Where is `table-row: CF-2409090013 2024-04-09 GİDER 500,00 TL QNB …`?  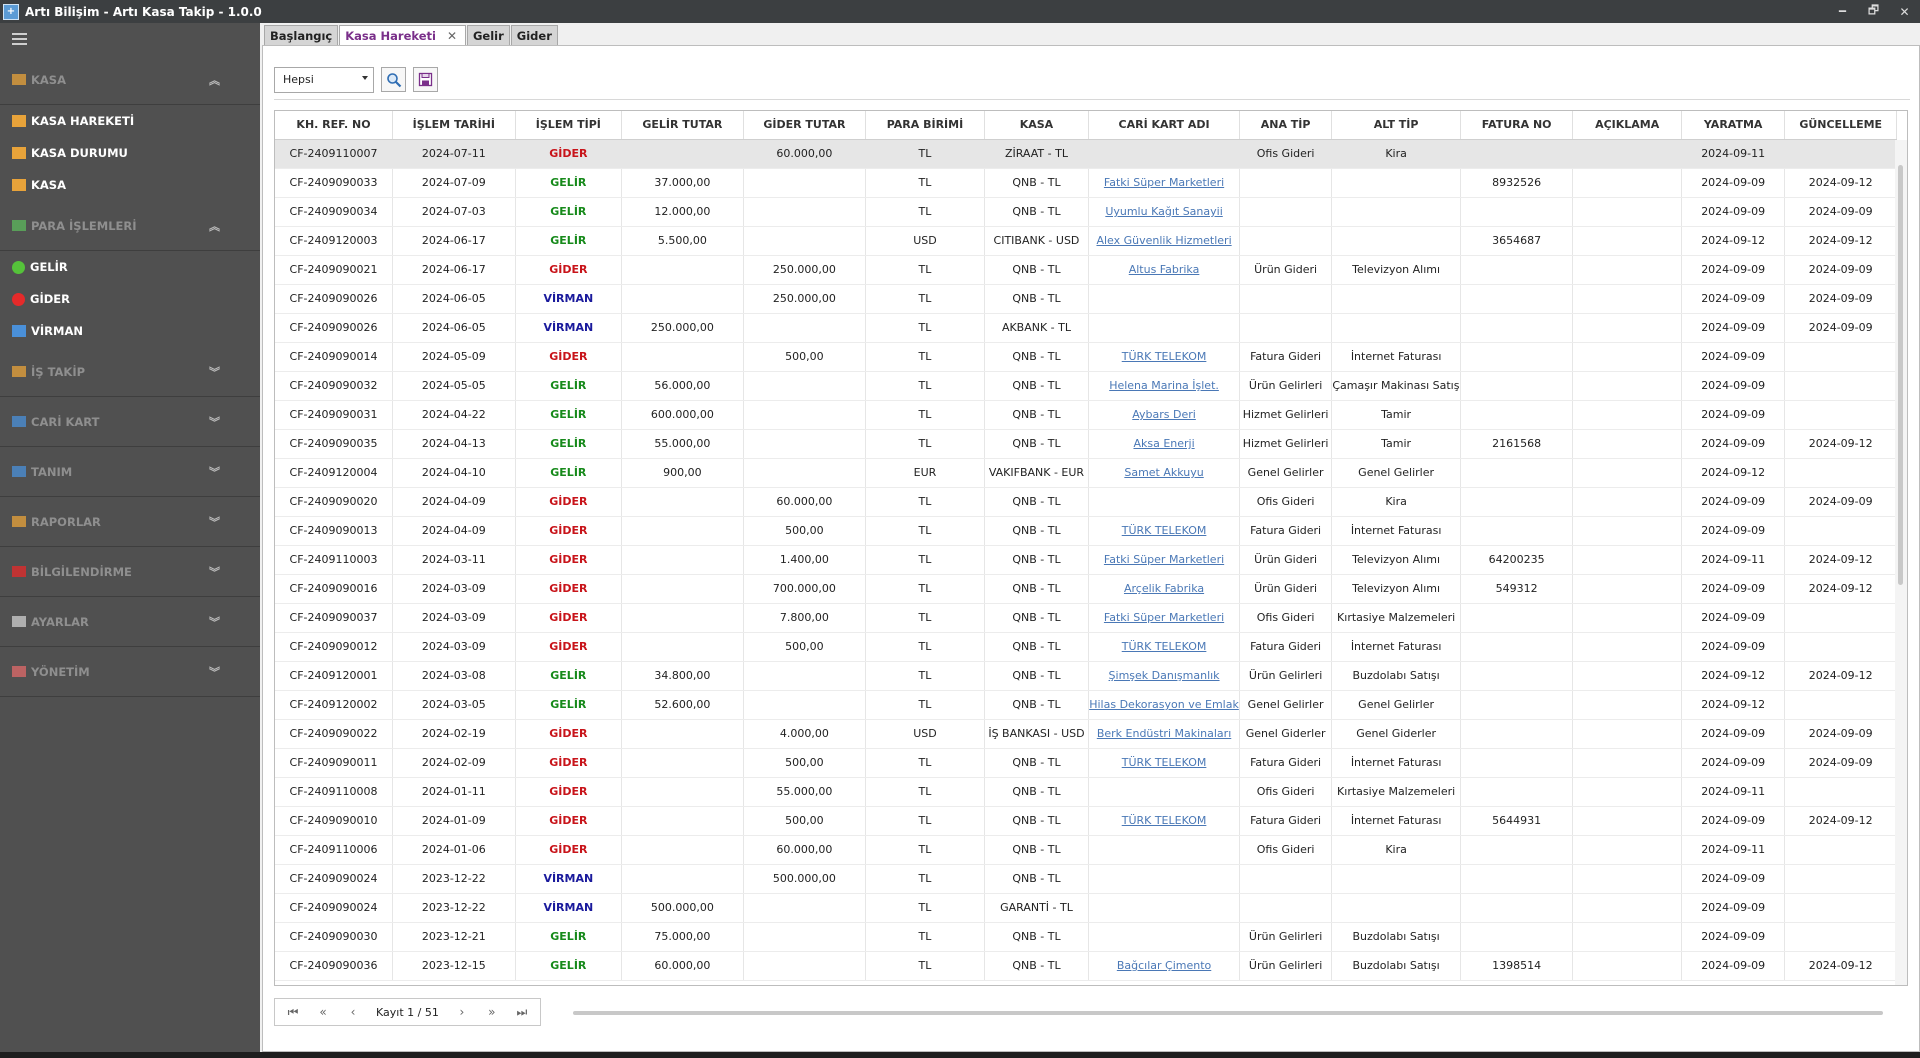
table-row: CF-2409090013 2024-04-09 GİDER 500,00 TL QNB … is located at coordinates (1086, 531).